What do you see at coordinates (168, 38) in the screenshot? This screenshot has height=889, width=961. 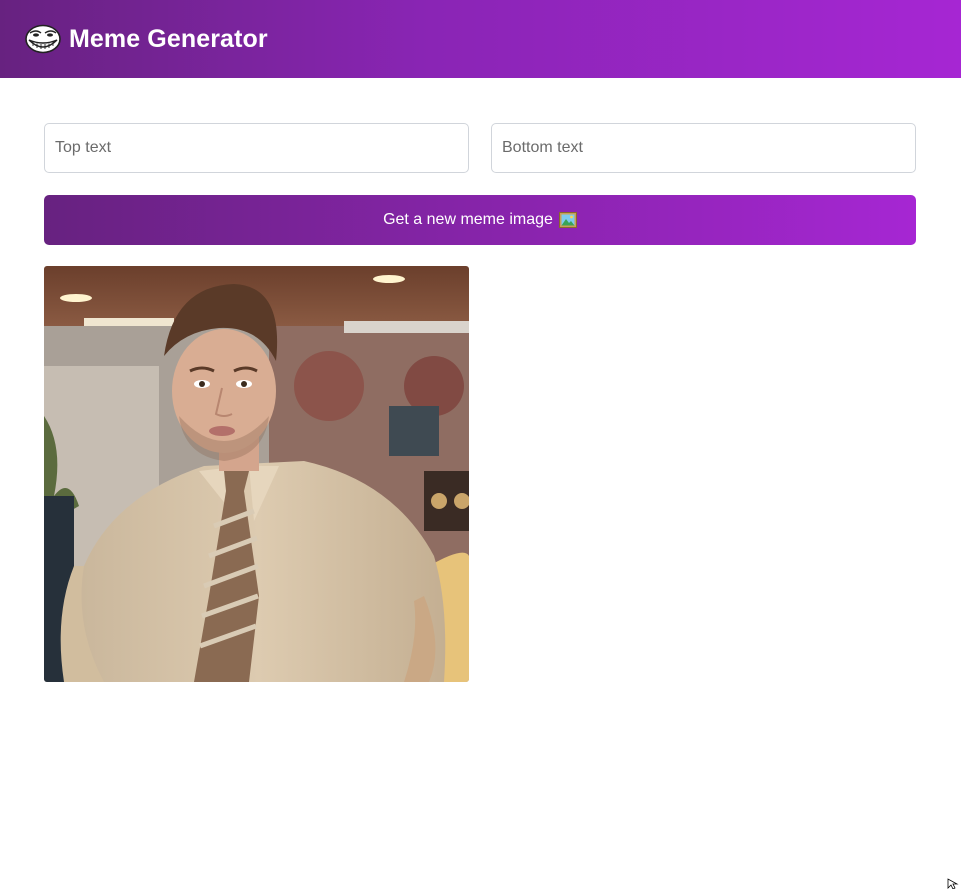 I see `app-title: Meme Generator` at bounding box center [168, 38].